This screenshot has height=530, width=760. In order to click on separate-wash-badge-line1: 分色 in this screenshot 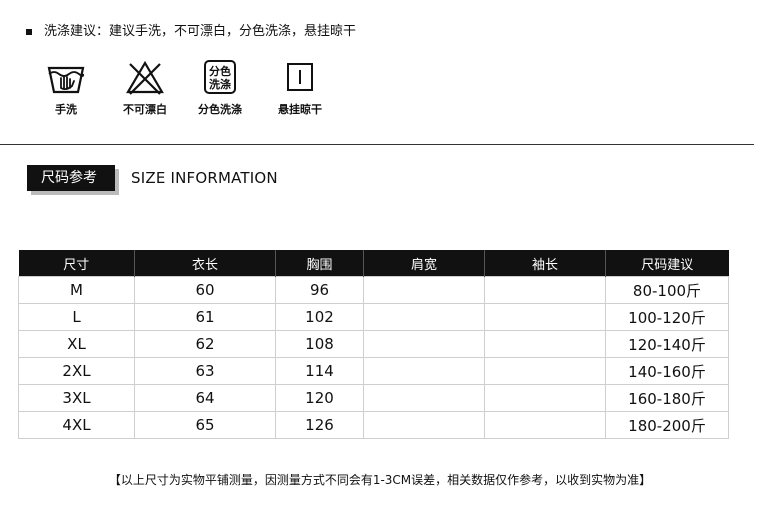, I will do `click(220, 71)`.